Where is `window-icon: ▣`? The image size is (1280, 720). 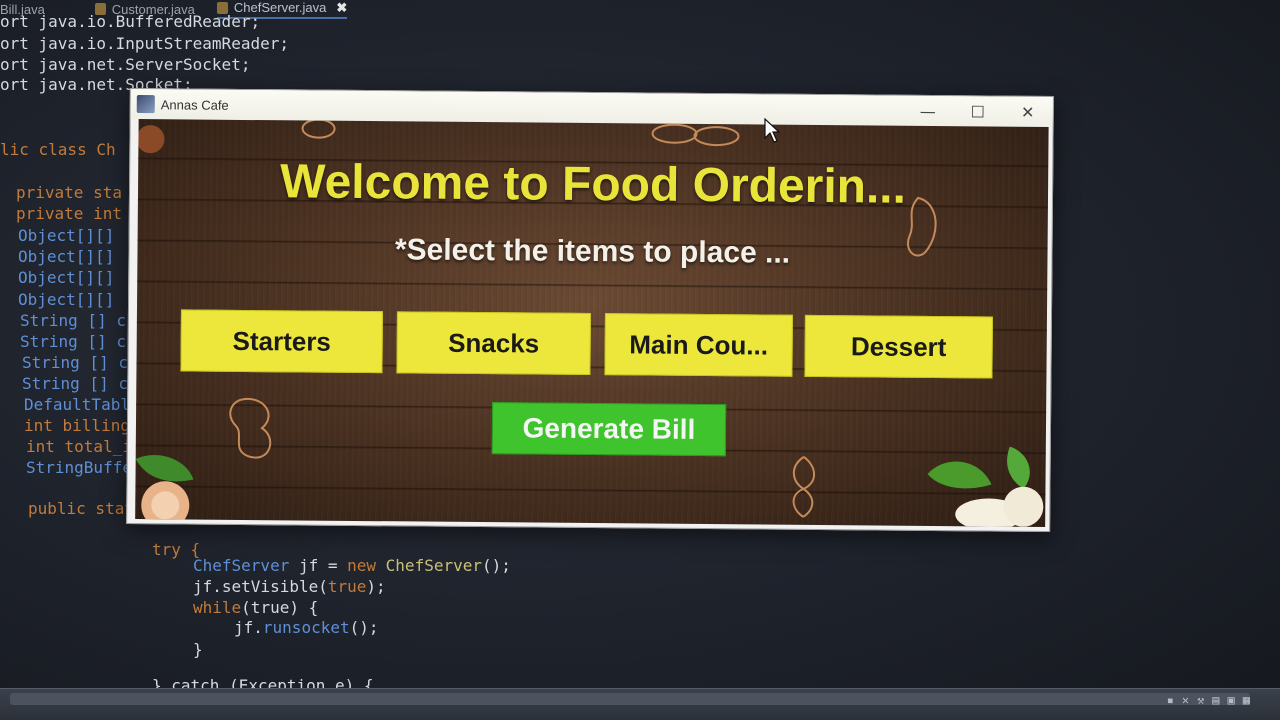
window-icon: ▣ is located at coordinates (1231, 700).